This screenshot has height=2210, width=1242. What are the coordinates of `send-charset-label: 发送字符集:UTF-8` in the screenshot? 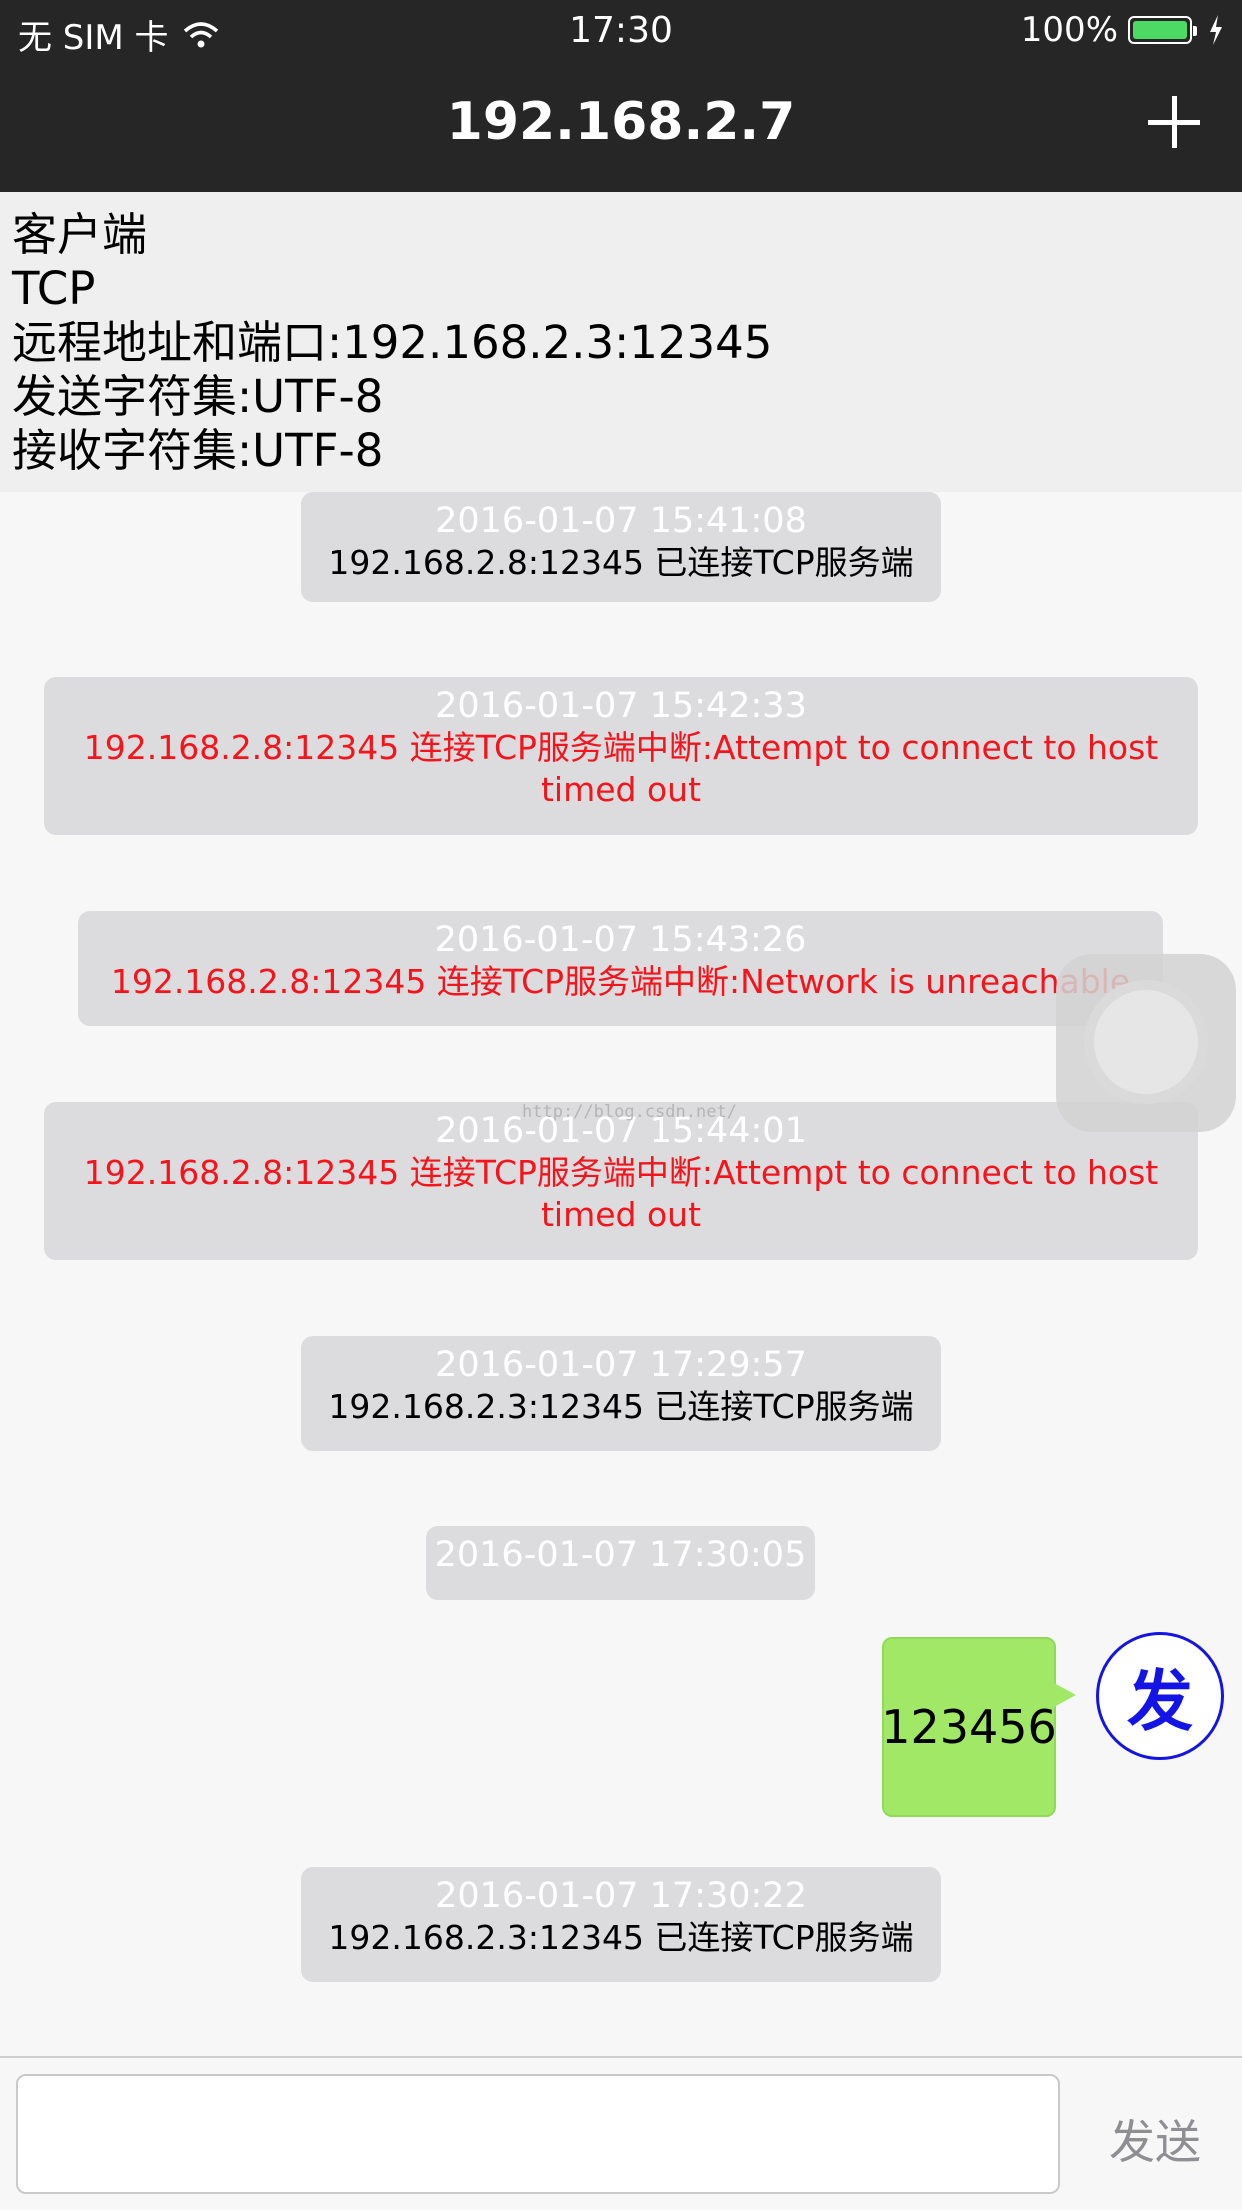 It's located at (198, 396).